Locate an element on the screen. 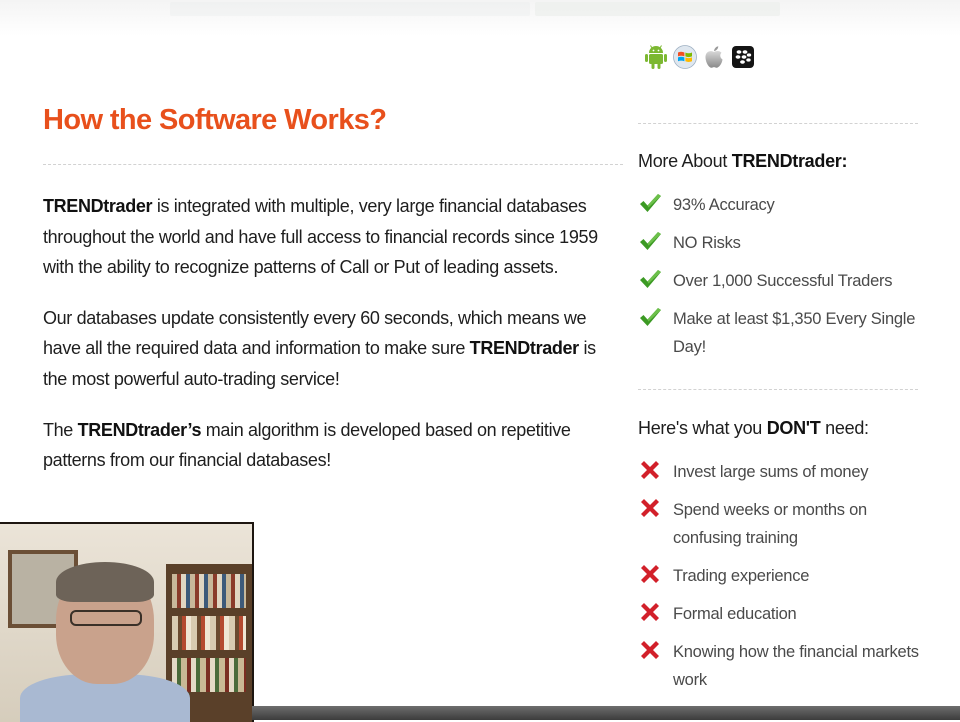  top-strip is located at coordinates (480, 18).